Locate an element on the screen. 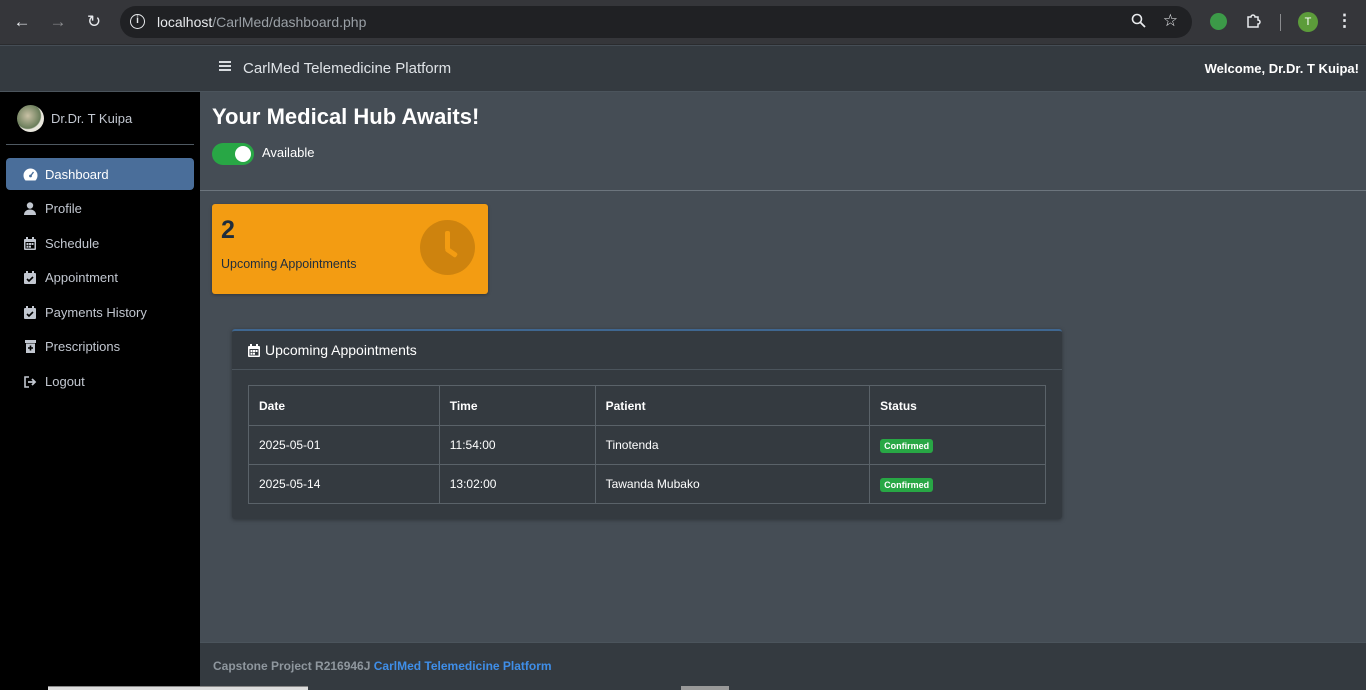 The width and height of the screenshot is (1366, 690). logout-icon is located at coordinates (30, 382).